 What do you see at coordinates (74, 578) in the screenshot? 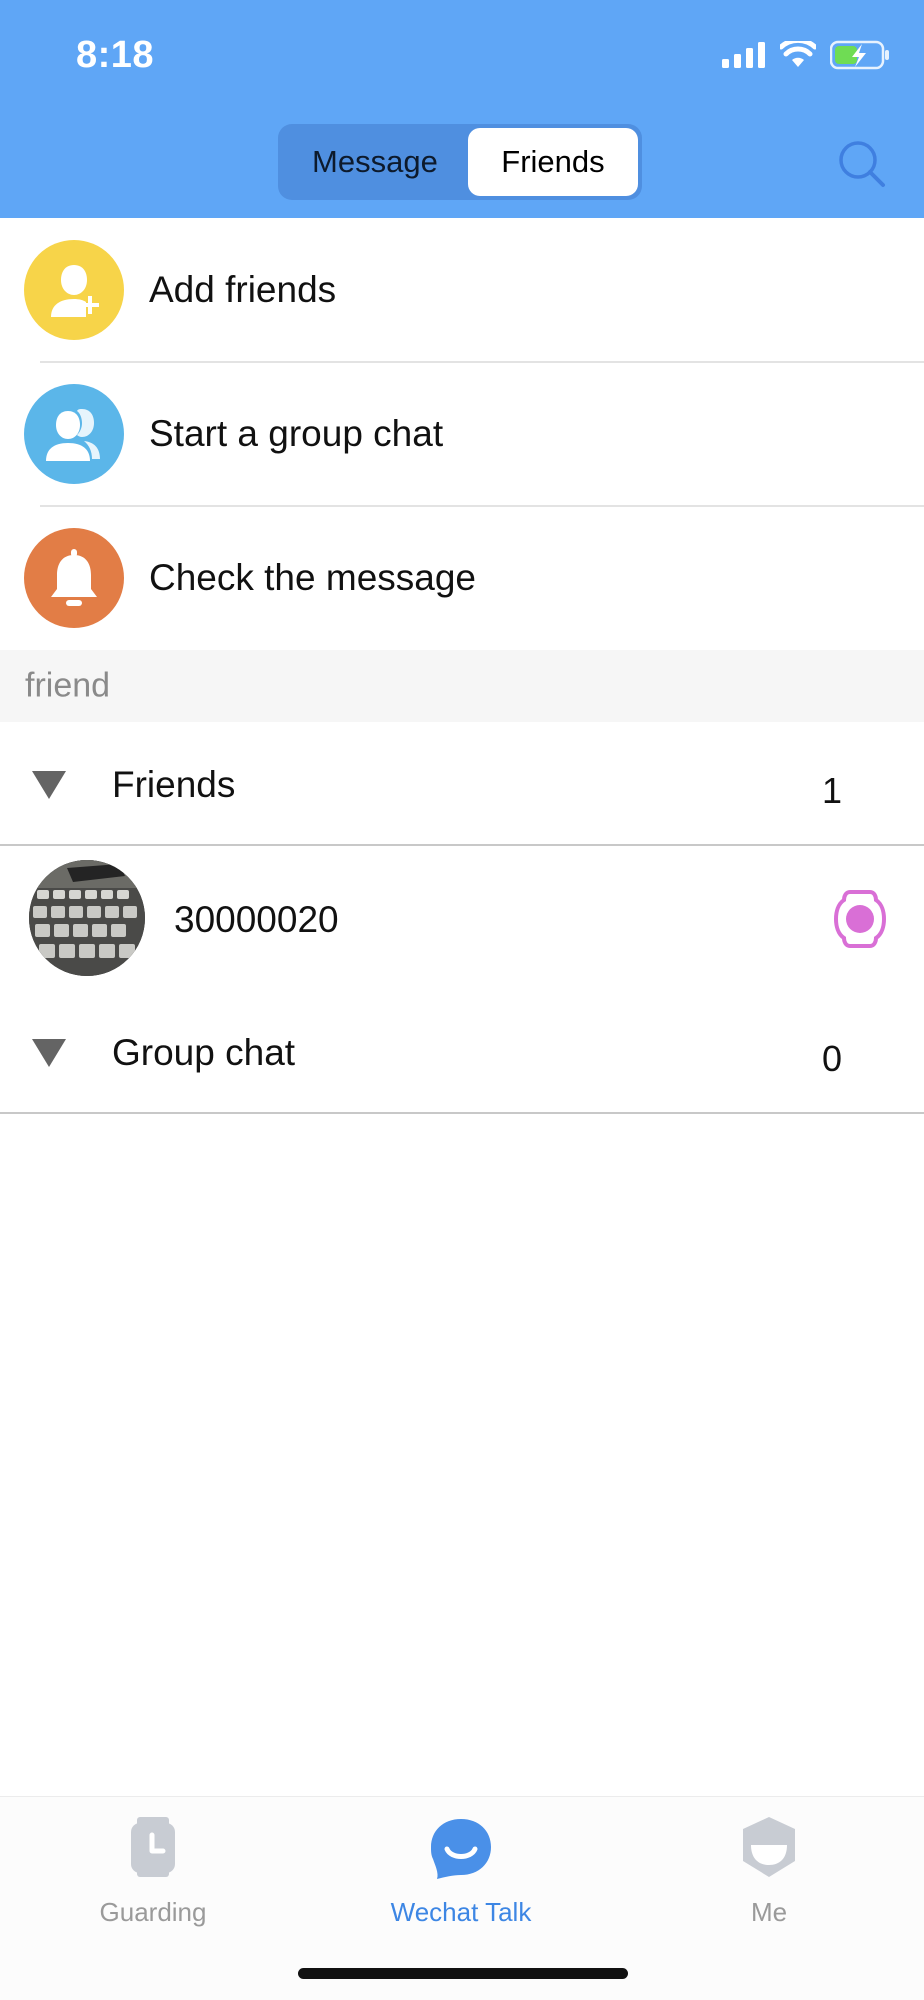
I see `bell-icon` at bounding box center [74, 578].